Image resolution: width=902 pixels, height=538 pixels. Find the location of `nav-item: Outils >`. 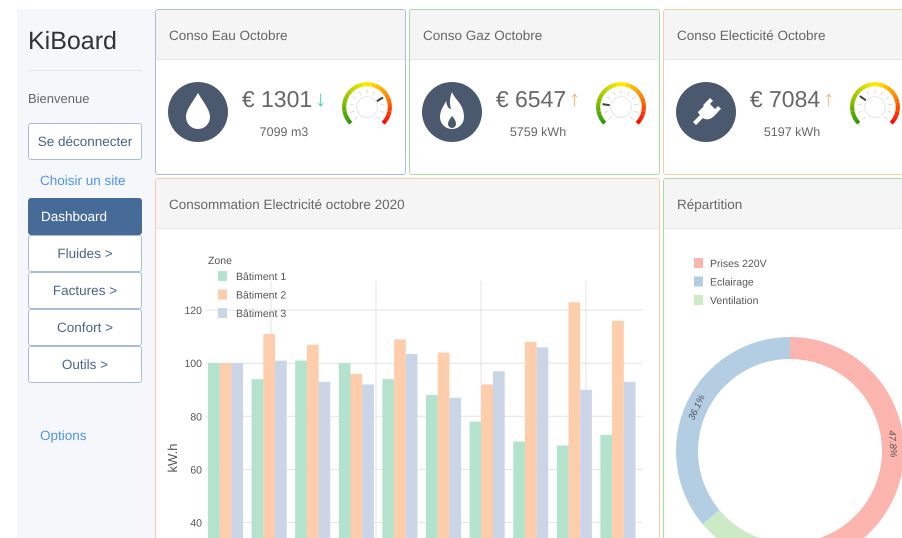

nav-item: Outils > is located at coordinates (85, 364).